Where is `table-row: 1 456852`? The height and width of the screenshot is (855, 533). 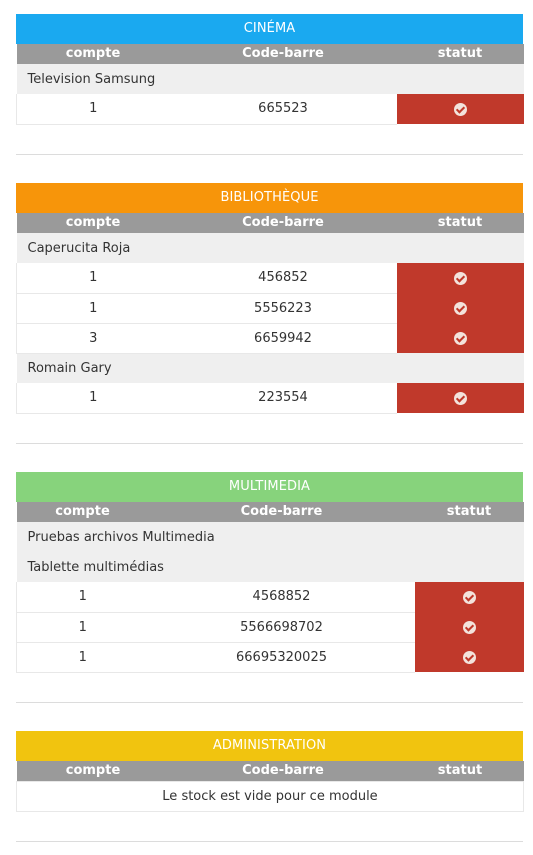
table-row: 1 456852 is located at coordinates (270, 278).